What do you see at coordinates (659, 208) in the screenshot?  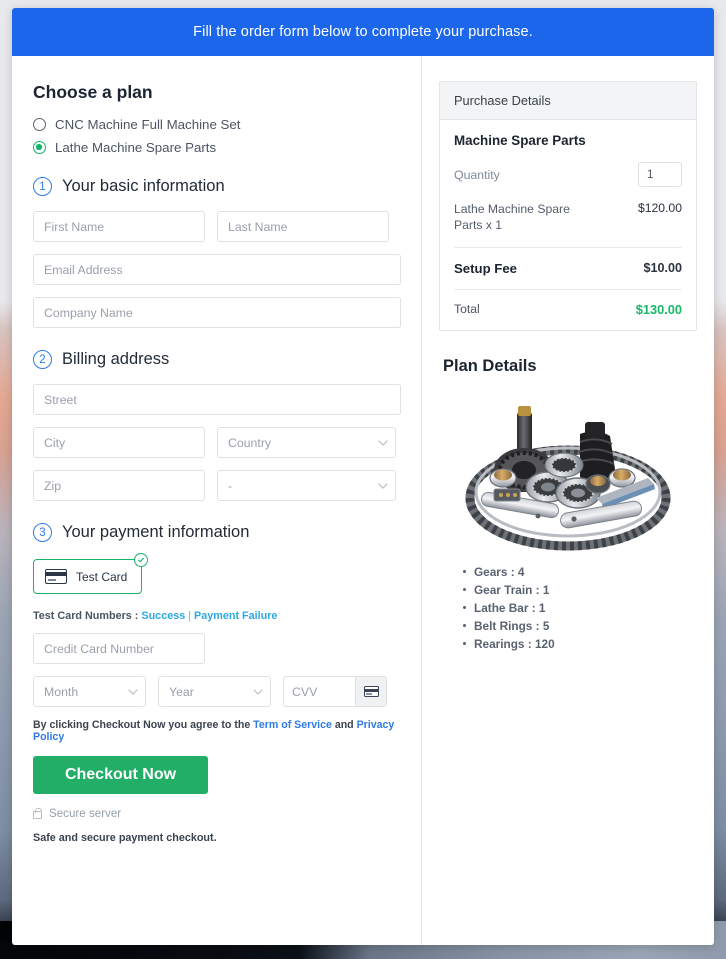 I see `line-item-amount: $120.00` at bounding box center [659, 208].